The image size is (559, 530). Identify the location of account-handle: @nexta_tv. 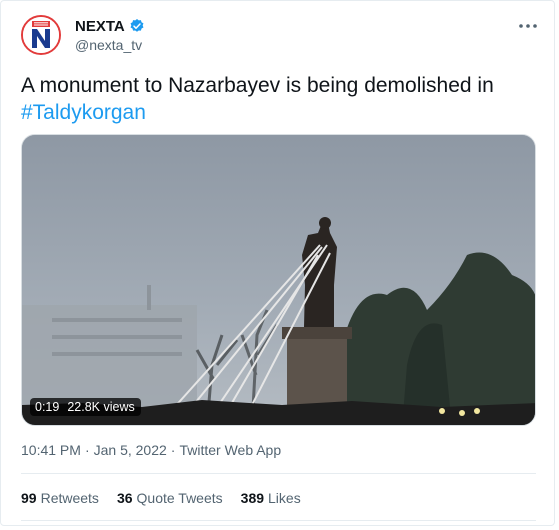
(108, 45).